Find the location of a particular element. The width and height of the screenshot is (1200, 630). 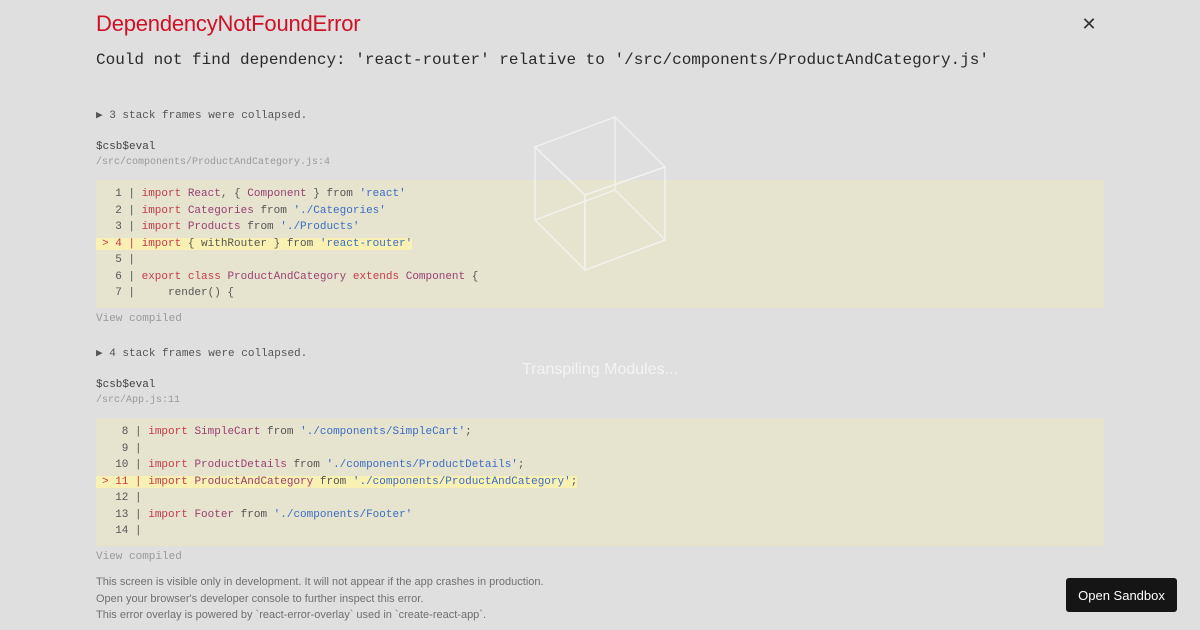

open-sandbox-button: Open Sandbox is located at coordinates (1121, 595).